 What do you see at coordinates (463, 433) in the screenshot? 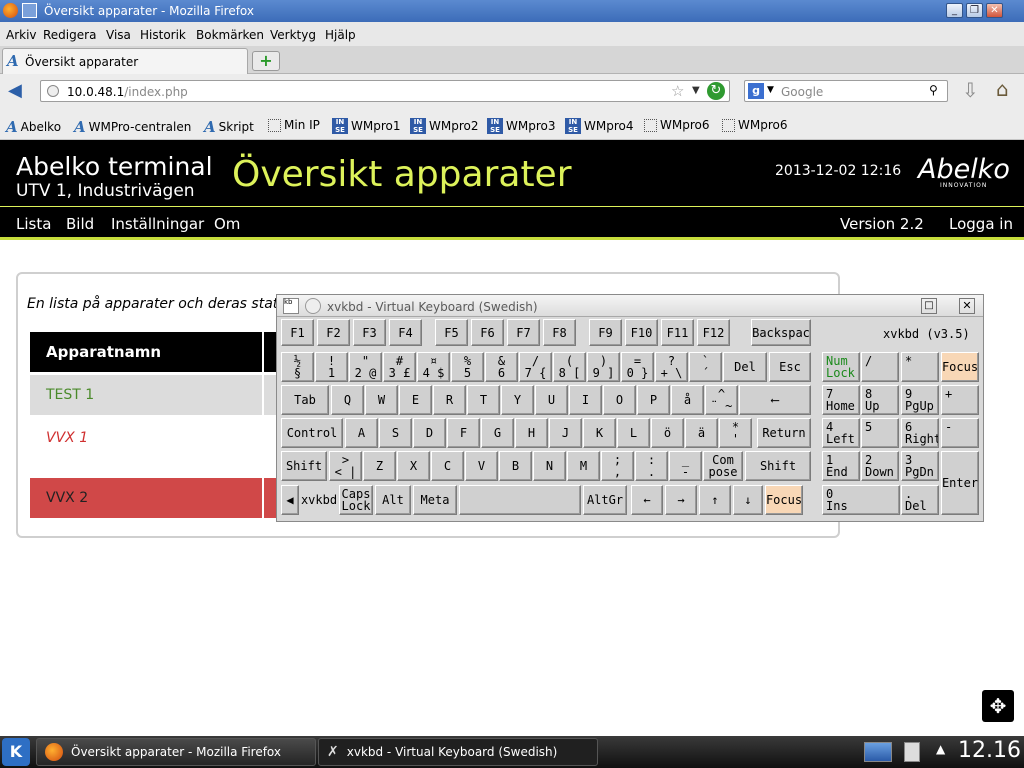
I see `key-row3-3: F` at bounding box center [463, 433].